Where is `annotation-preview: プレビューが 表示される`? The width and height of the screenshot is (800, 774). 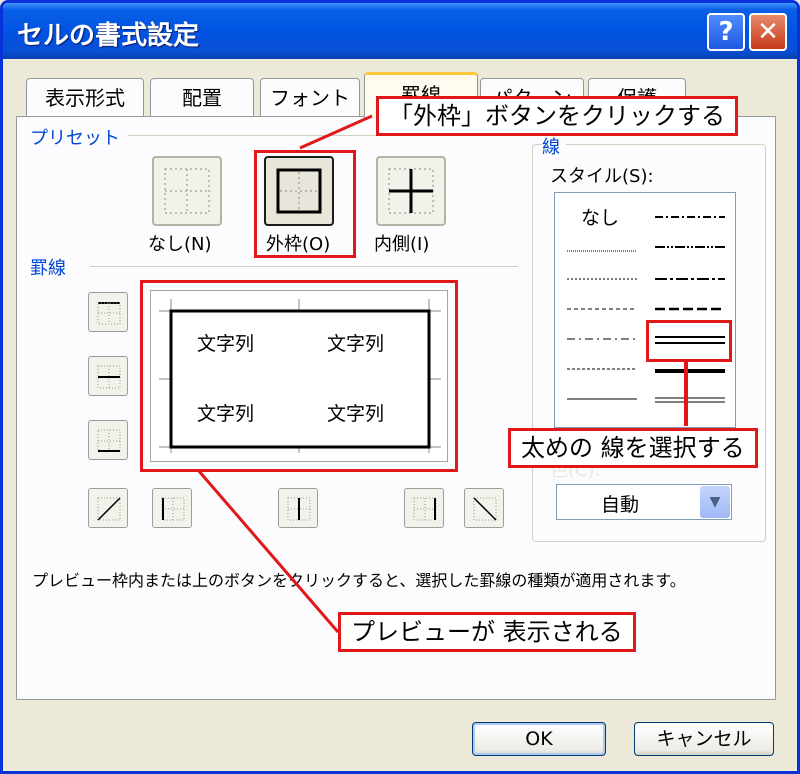 annotation-preview: プレビューが 表示される is located at coordinates (487, 632).